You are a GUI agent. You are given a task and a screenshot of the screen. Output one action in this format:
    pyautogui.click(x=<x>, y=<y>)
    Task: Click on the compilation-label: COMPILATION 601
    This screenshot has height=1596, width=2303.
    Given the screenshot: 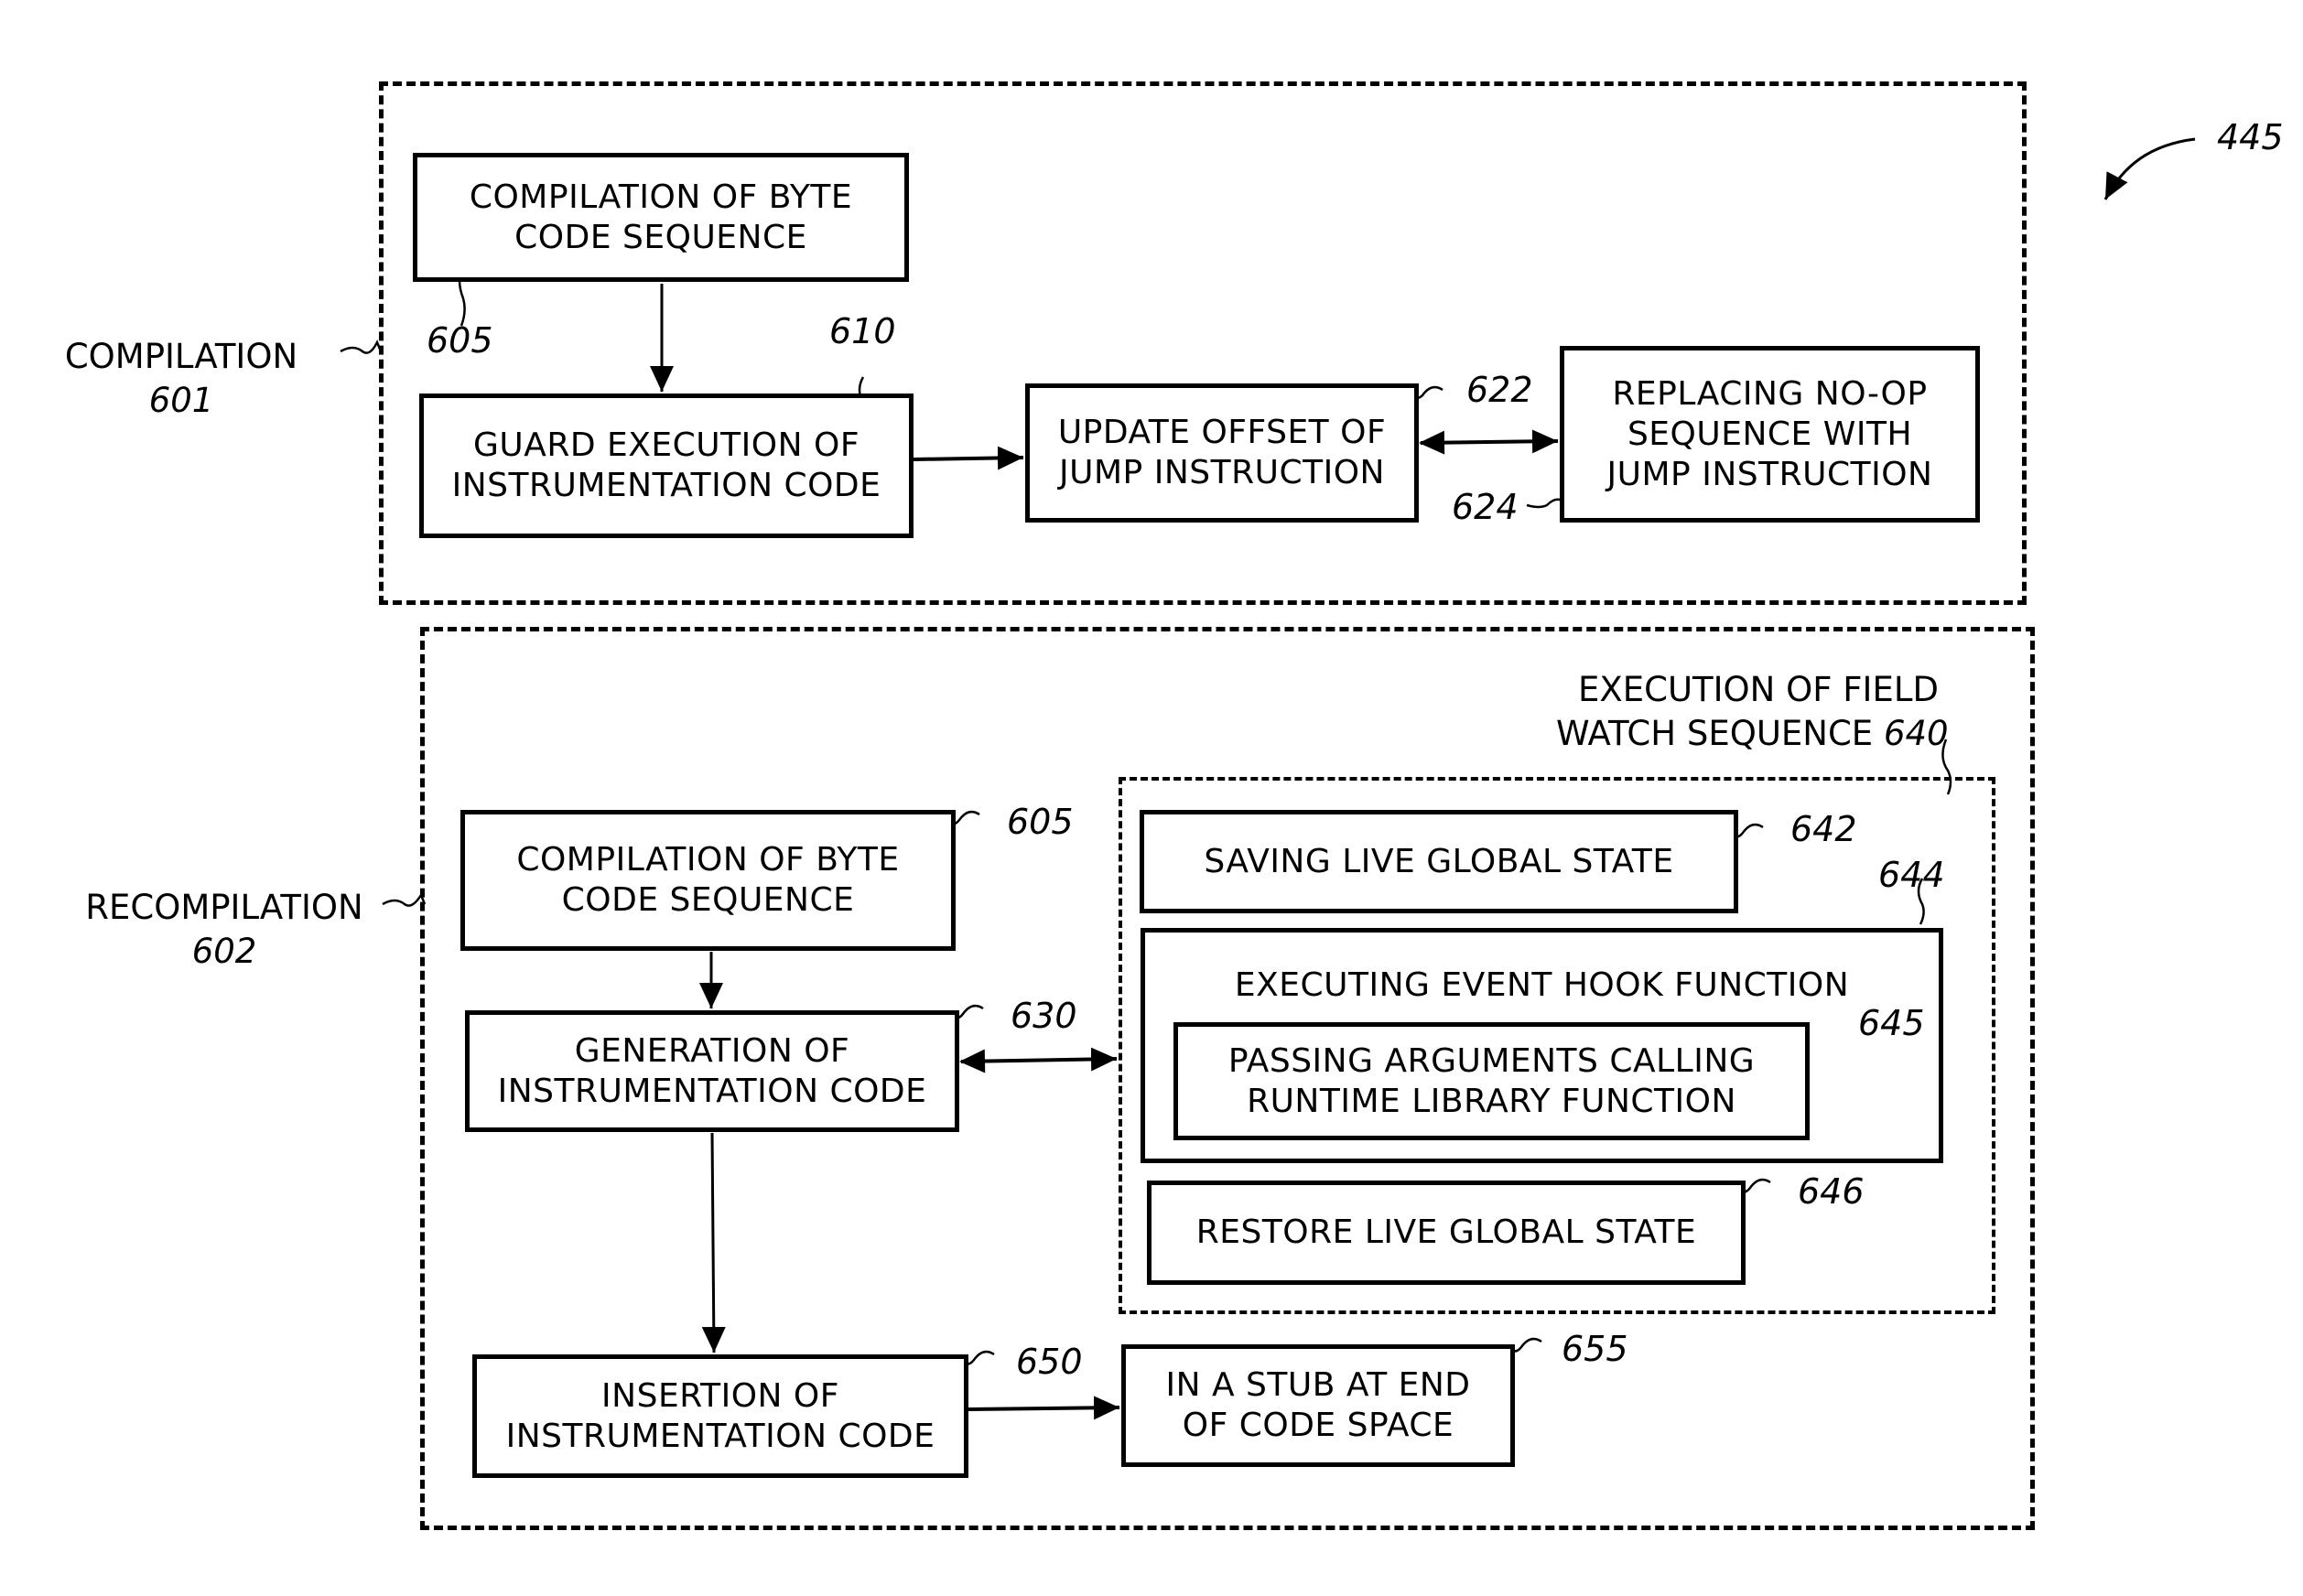 What is the action you would take?
    pyautogui.click(x=181, y=379)
    